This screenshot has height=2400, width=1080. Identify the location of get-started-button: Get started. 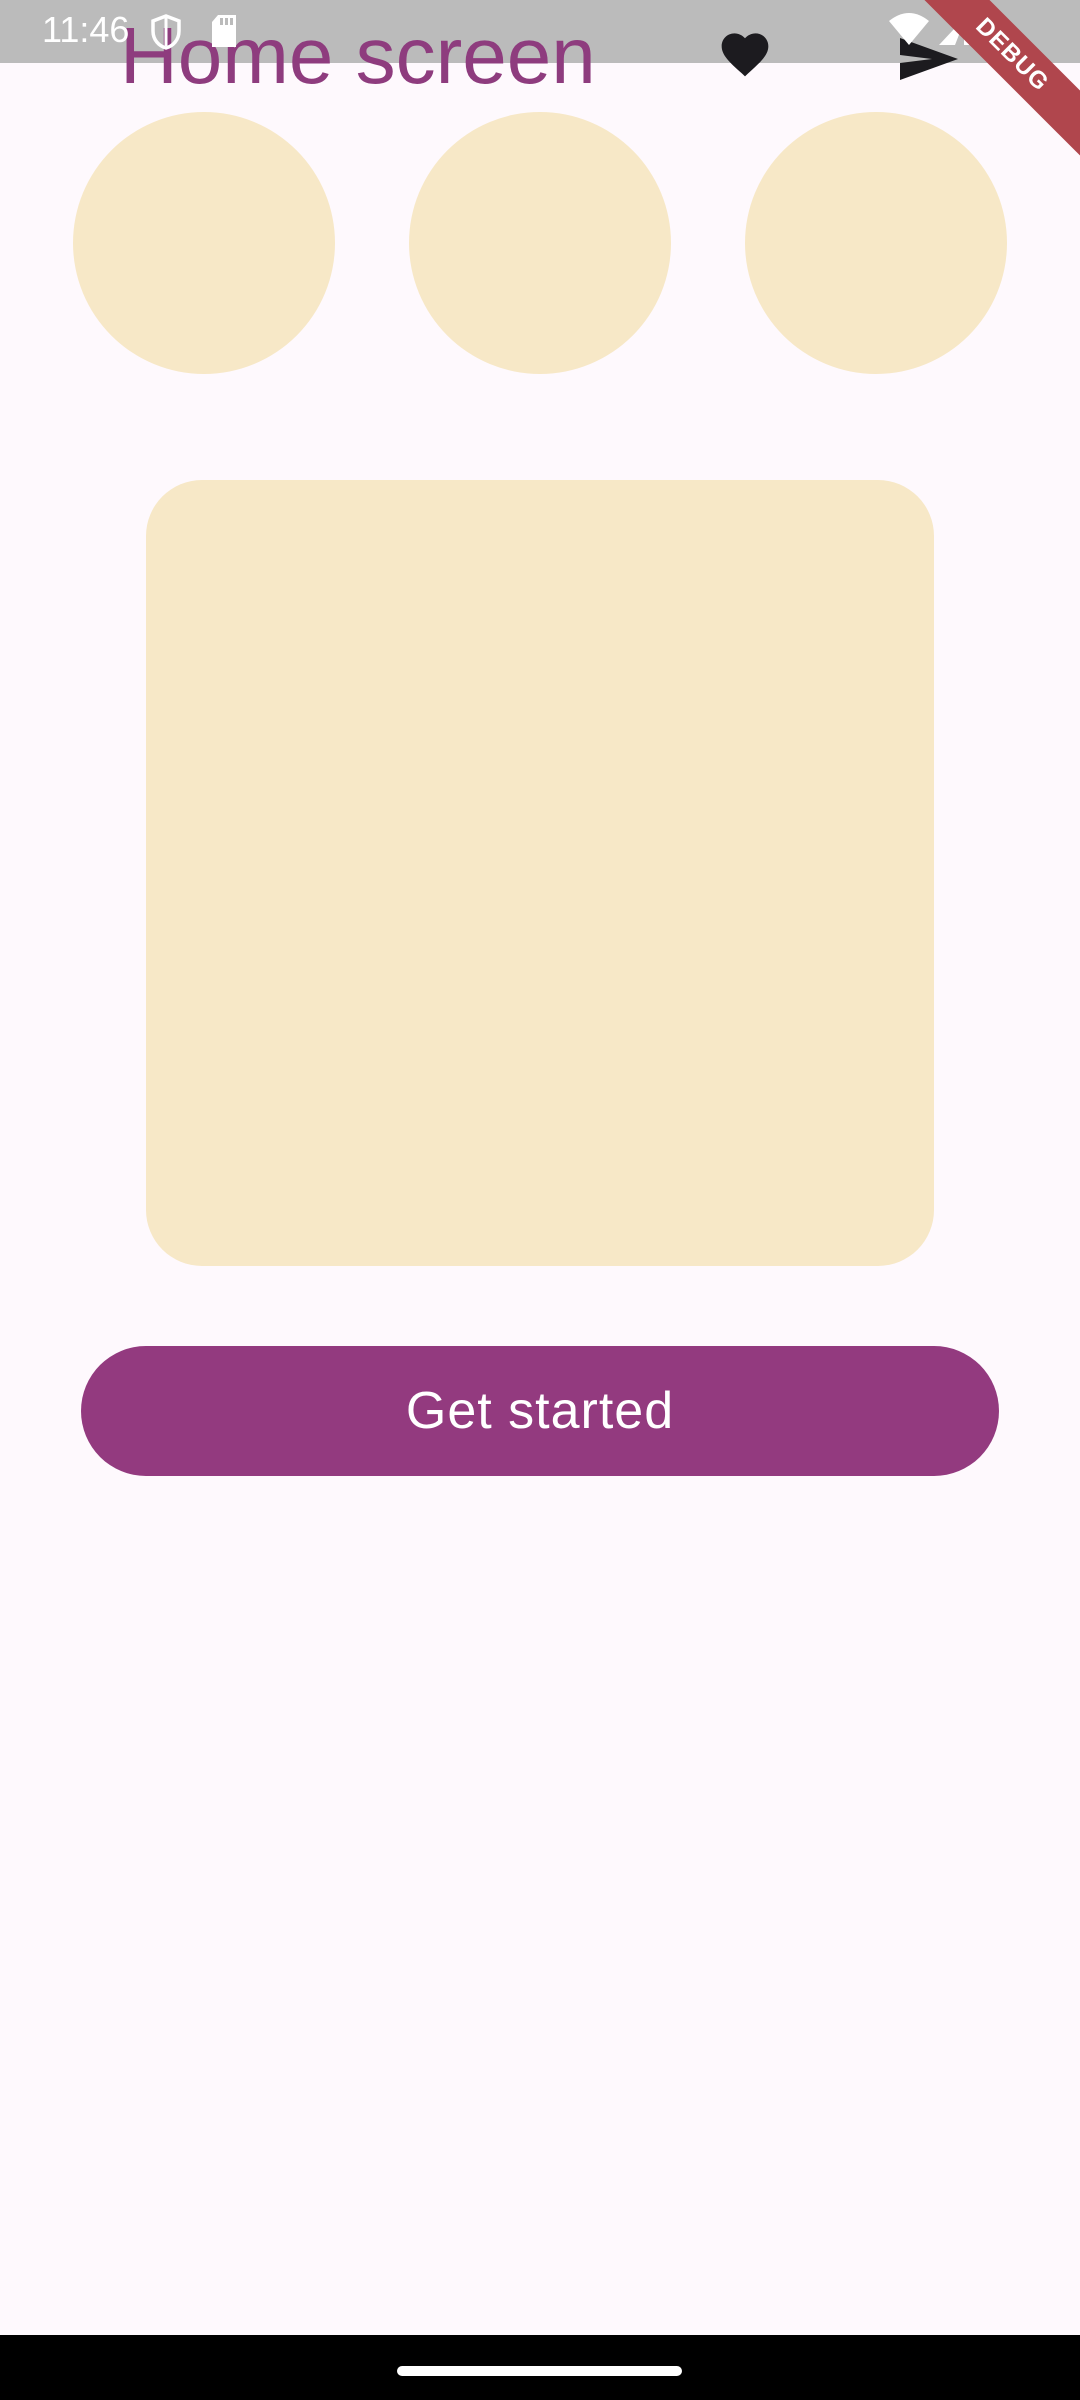
(540, 1411).